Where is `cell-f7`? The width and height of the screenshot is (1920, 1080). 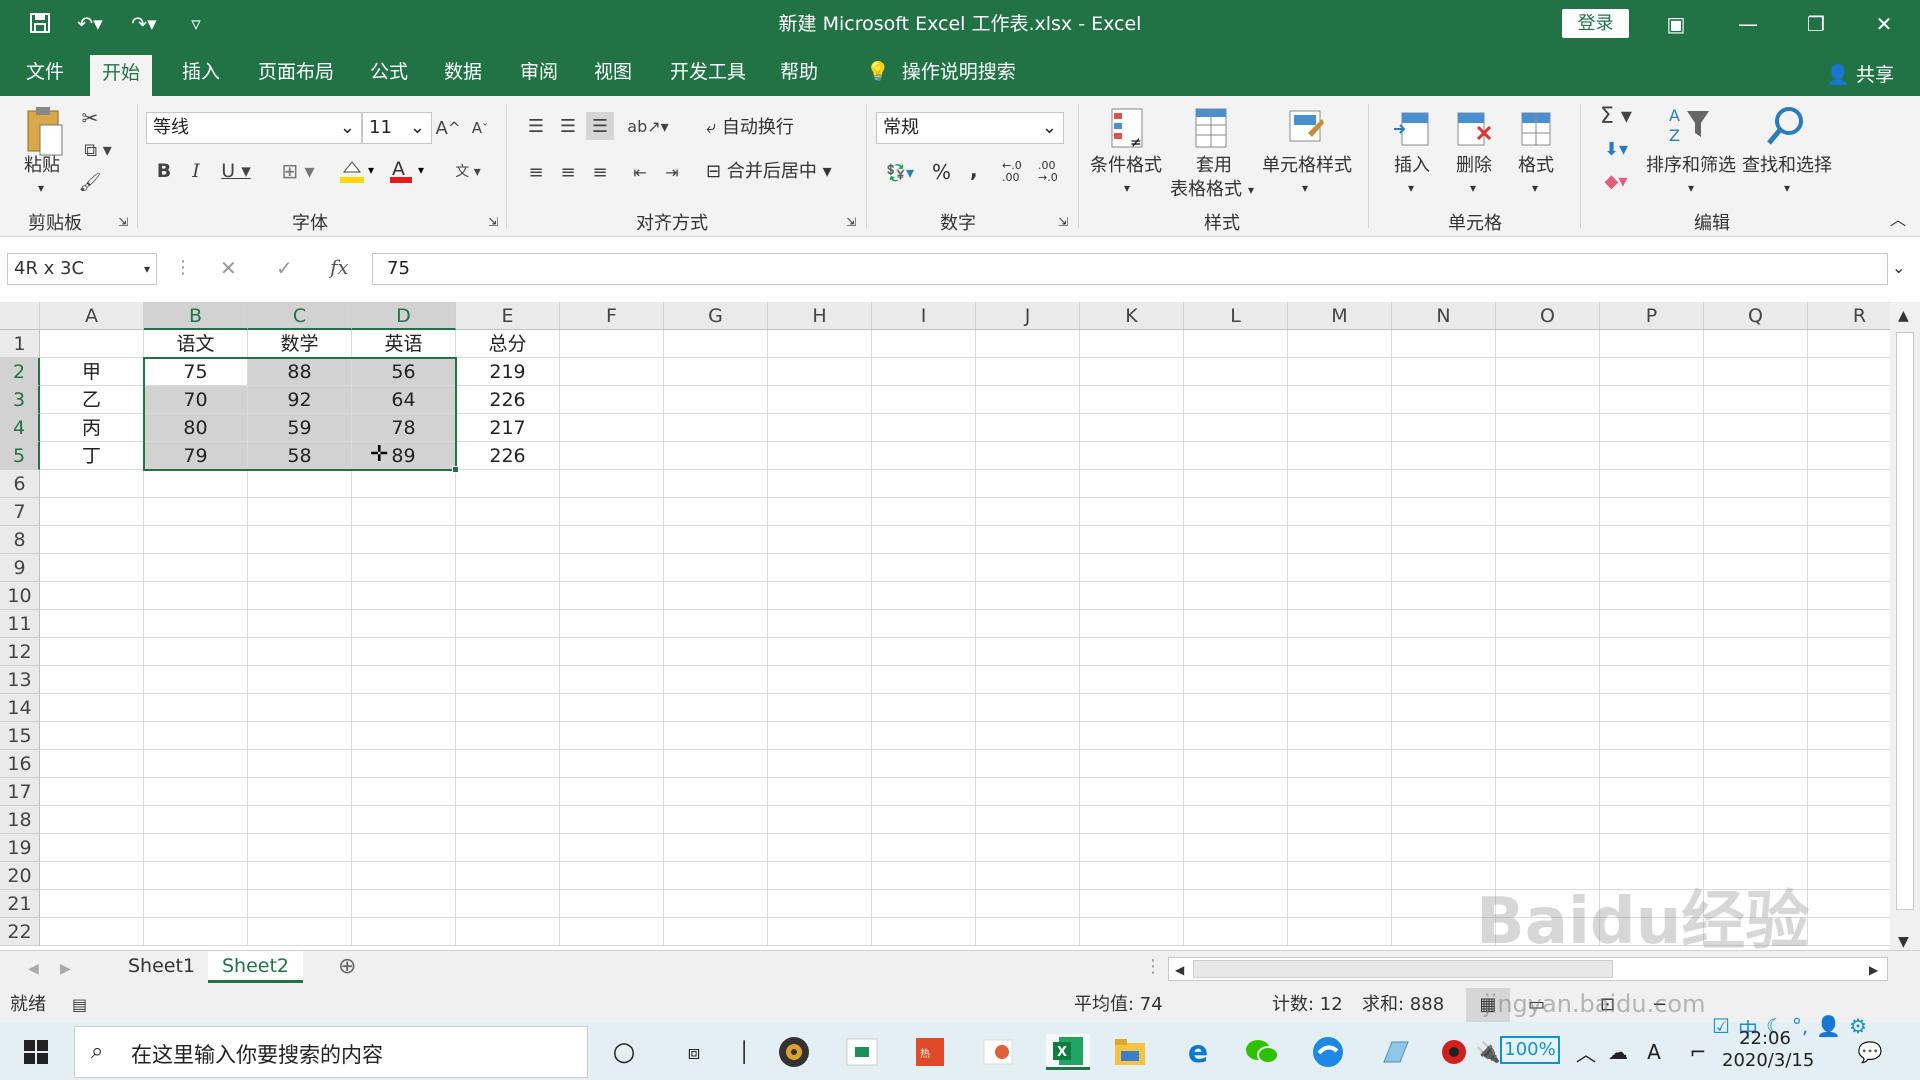
cell-f7 is located at coordinates (612, 512).